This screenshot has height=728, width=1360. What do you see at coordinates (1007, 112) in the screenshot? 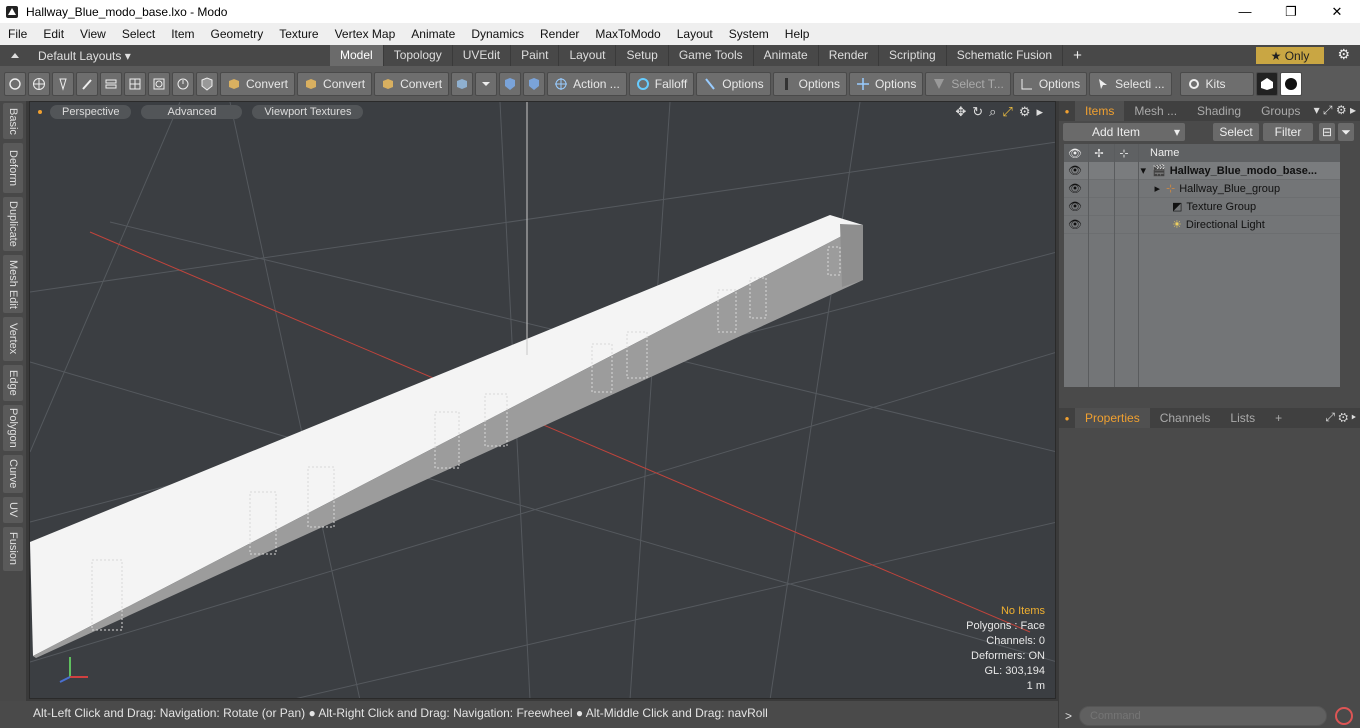
I see `fit-icon: ⤢` at bounding box center [1007, 112].